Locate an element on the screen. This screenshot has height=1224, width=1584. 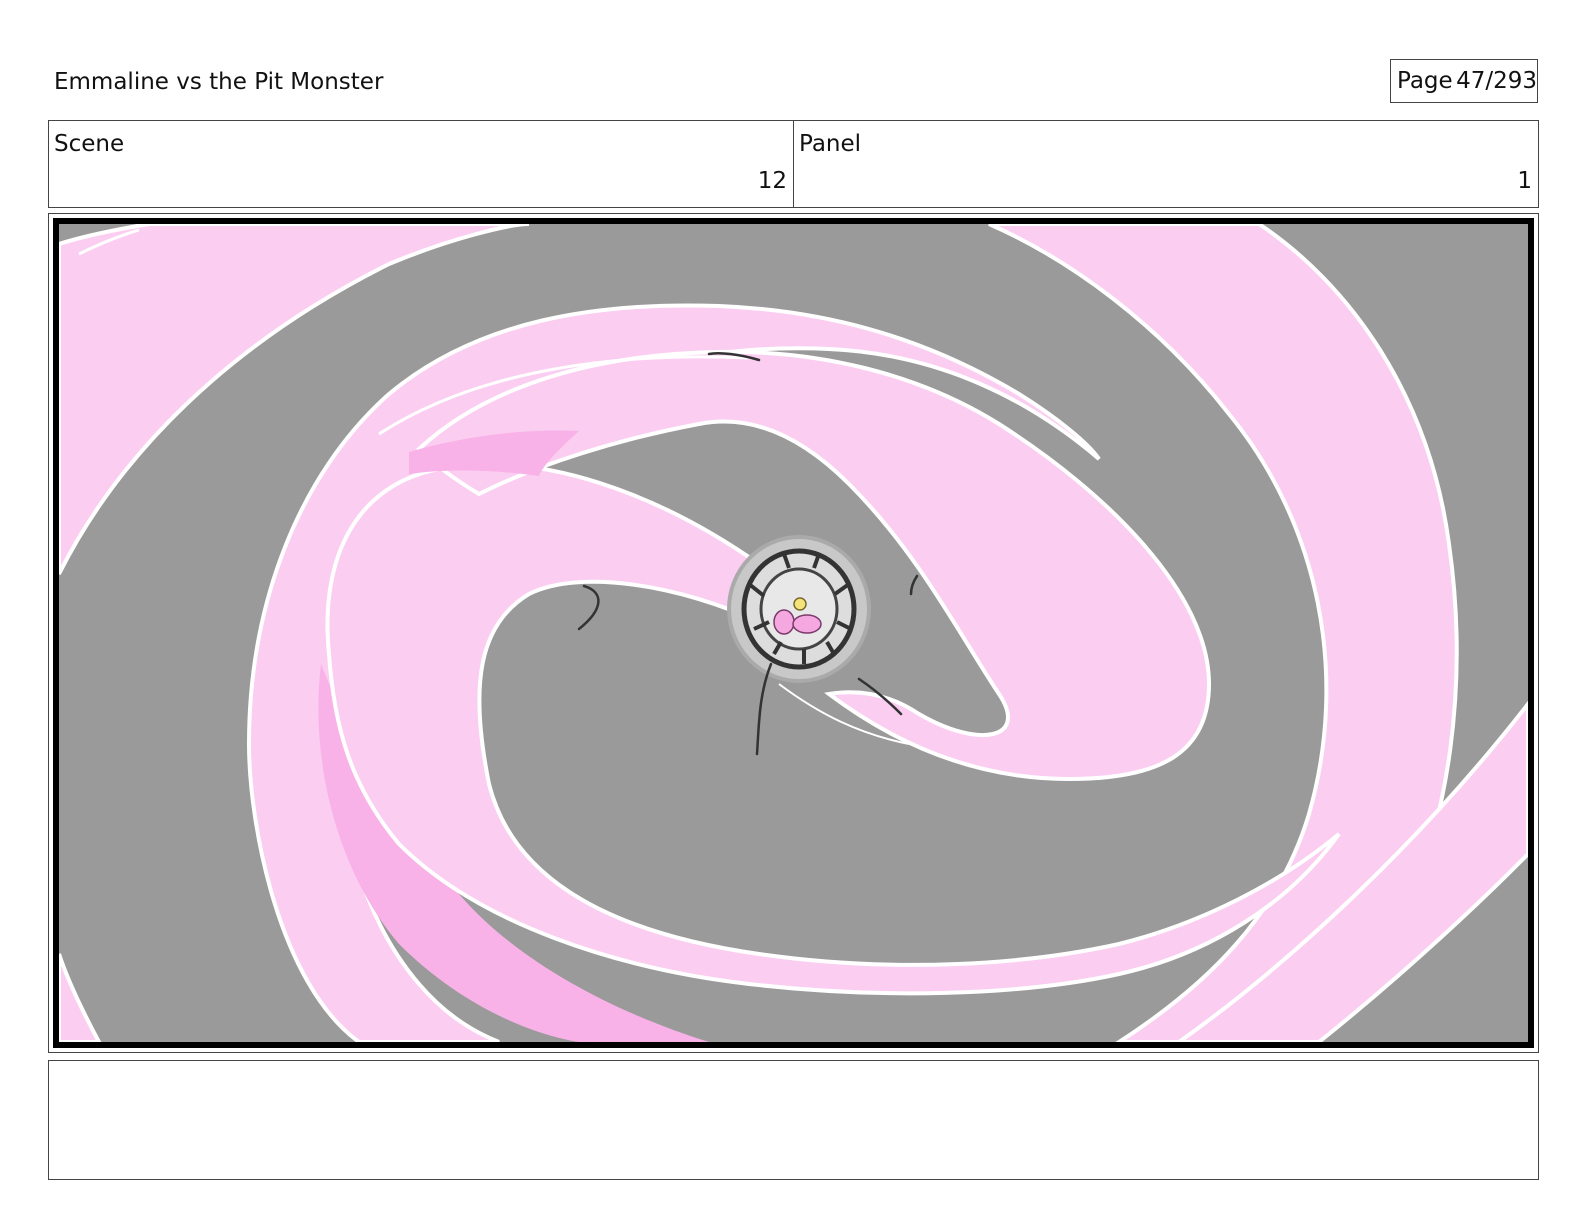
document-title: Emmaline vs the Pit Monster is located at coordinates (219, 82).